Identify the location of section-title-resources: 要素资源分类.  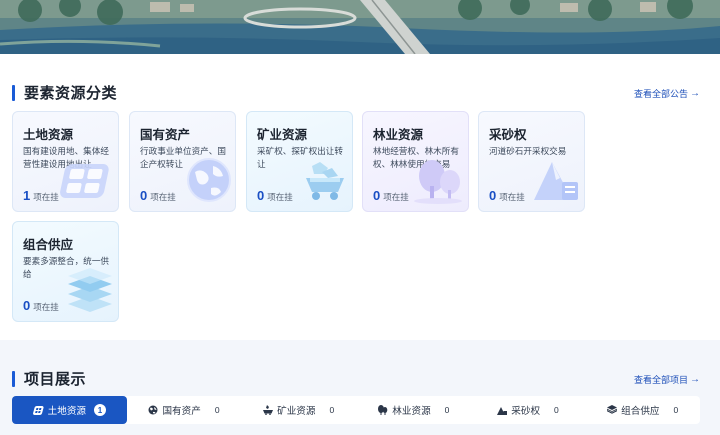
(71, 93).